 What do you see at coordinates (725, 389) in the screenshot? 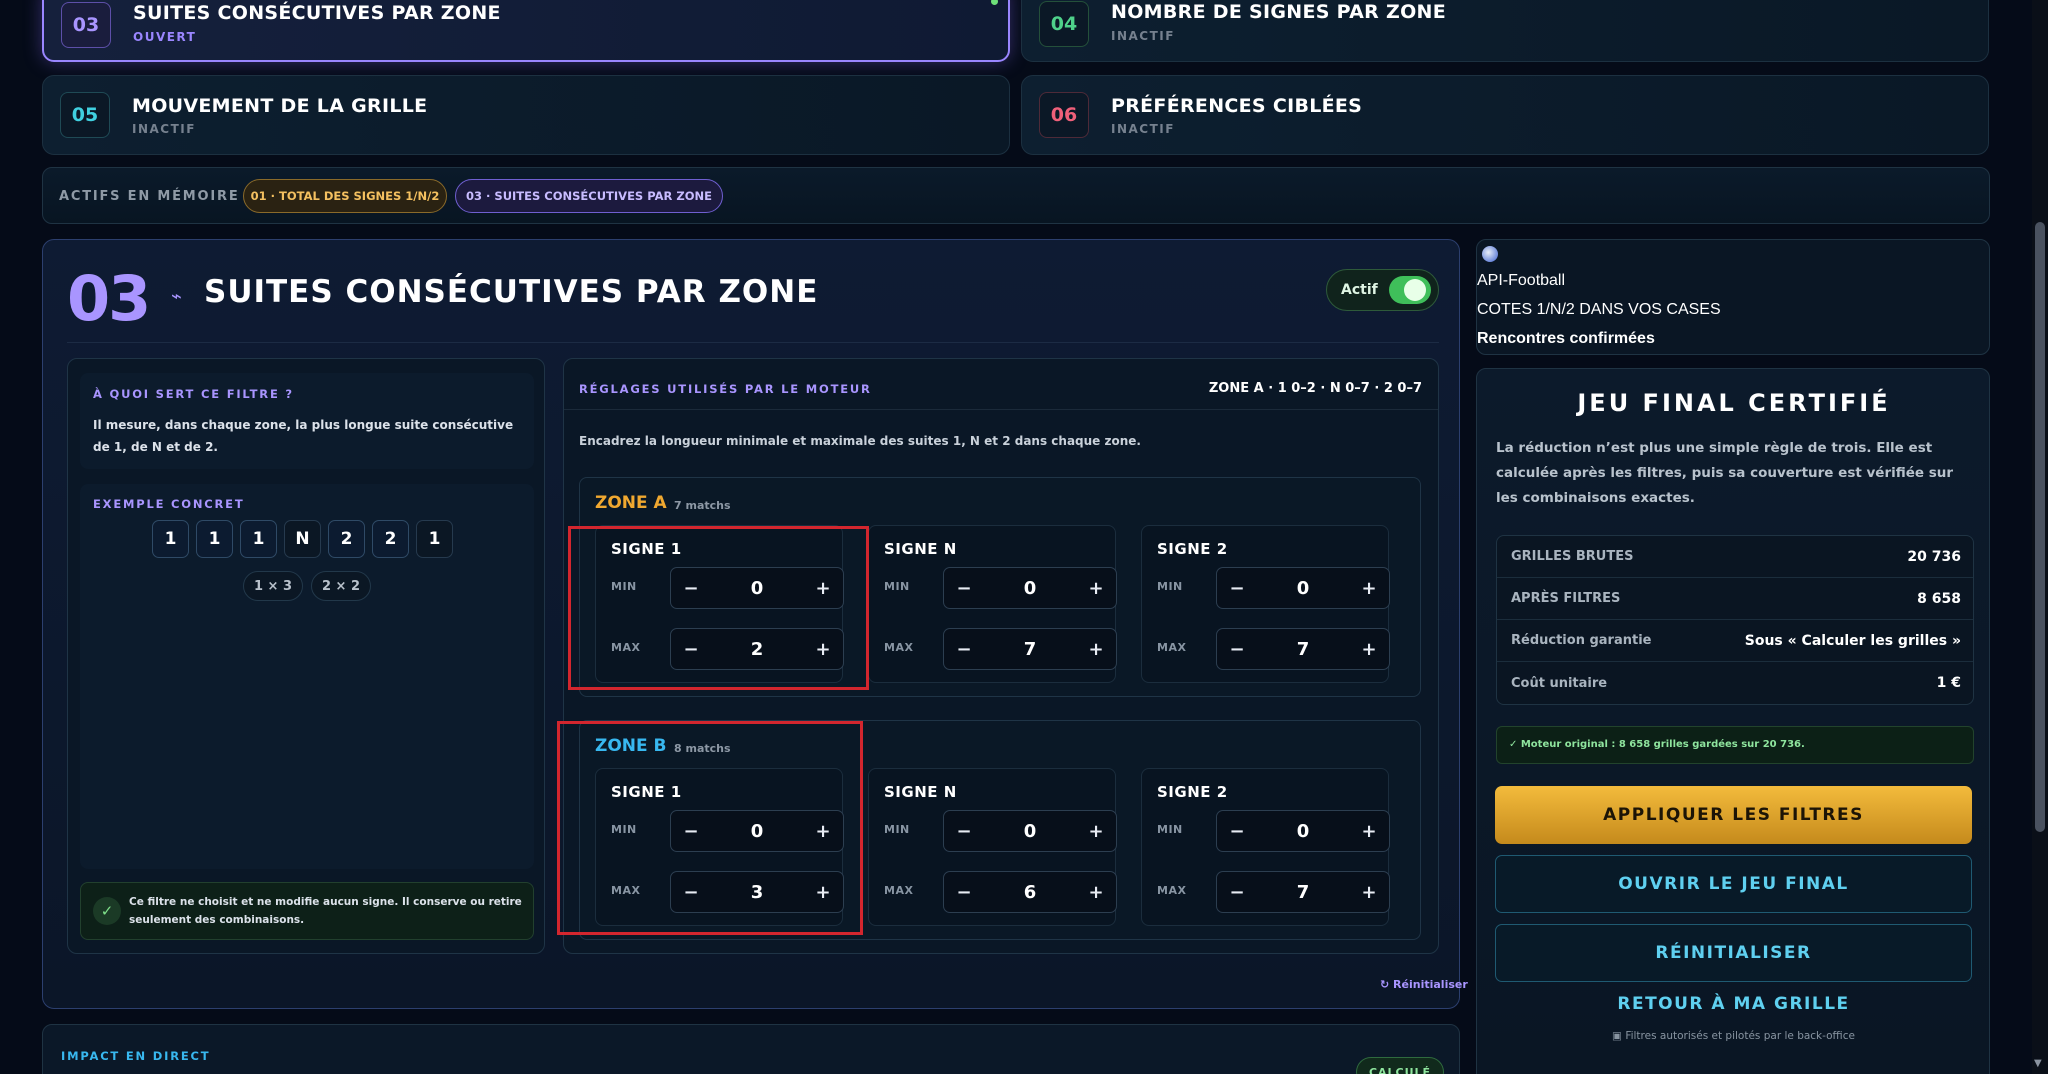
I see `settings-title: RÉGLAGES UTILISÉS PAR LE MOTEUR` at bounding box center [725, 389].